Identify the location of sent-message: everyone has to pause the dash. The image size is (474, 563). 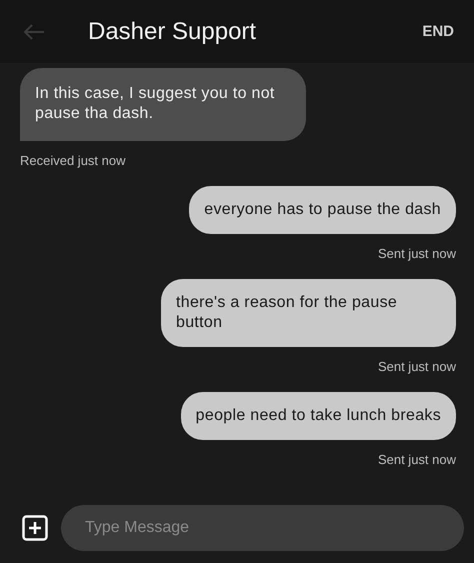
(322, 210).